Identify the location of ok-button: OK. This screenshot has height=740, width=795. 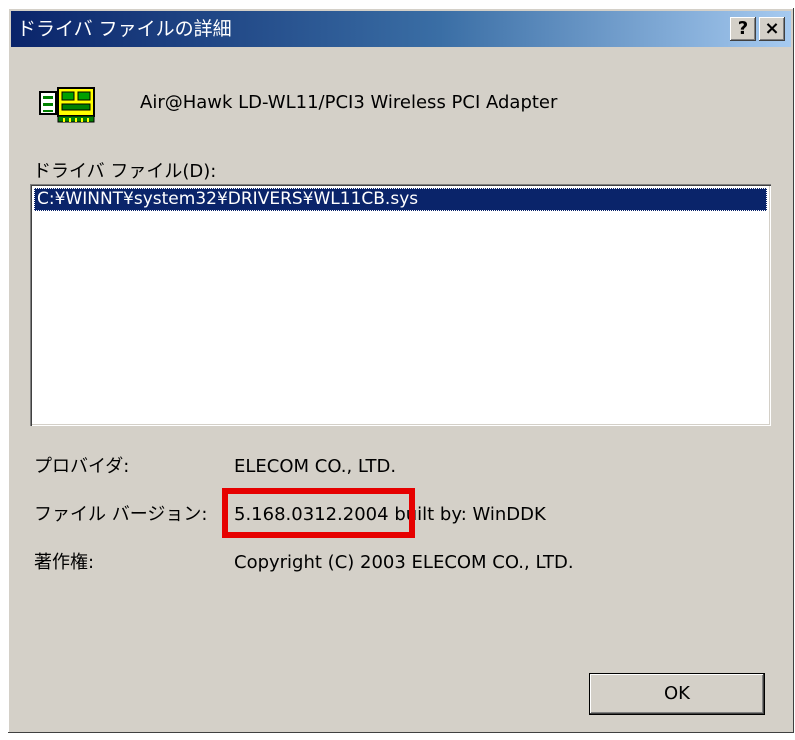
(677, 694).